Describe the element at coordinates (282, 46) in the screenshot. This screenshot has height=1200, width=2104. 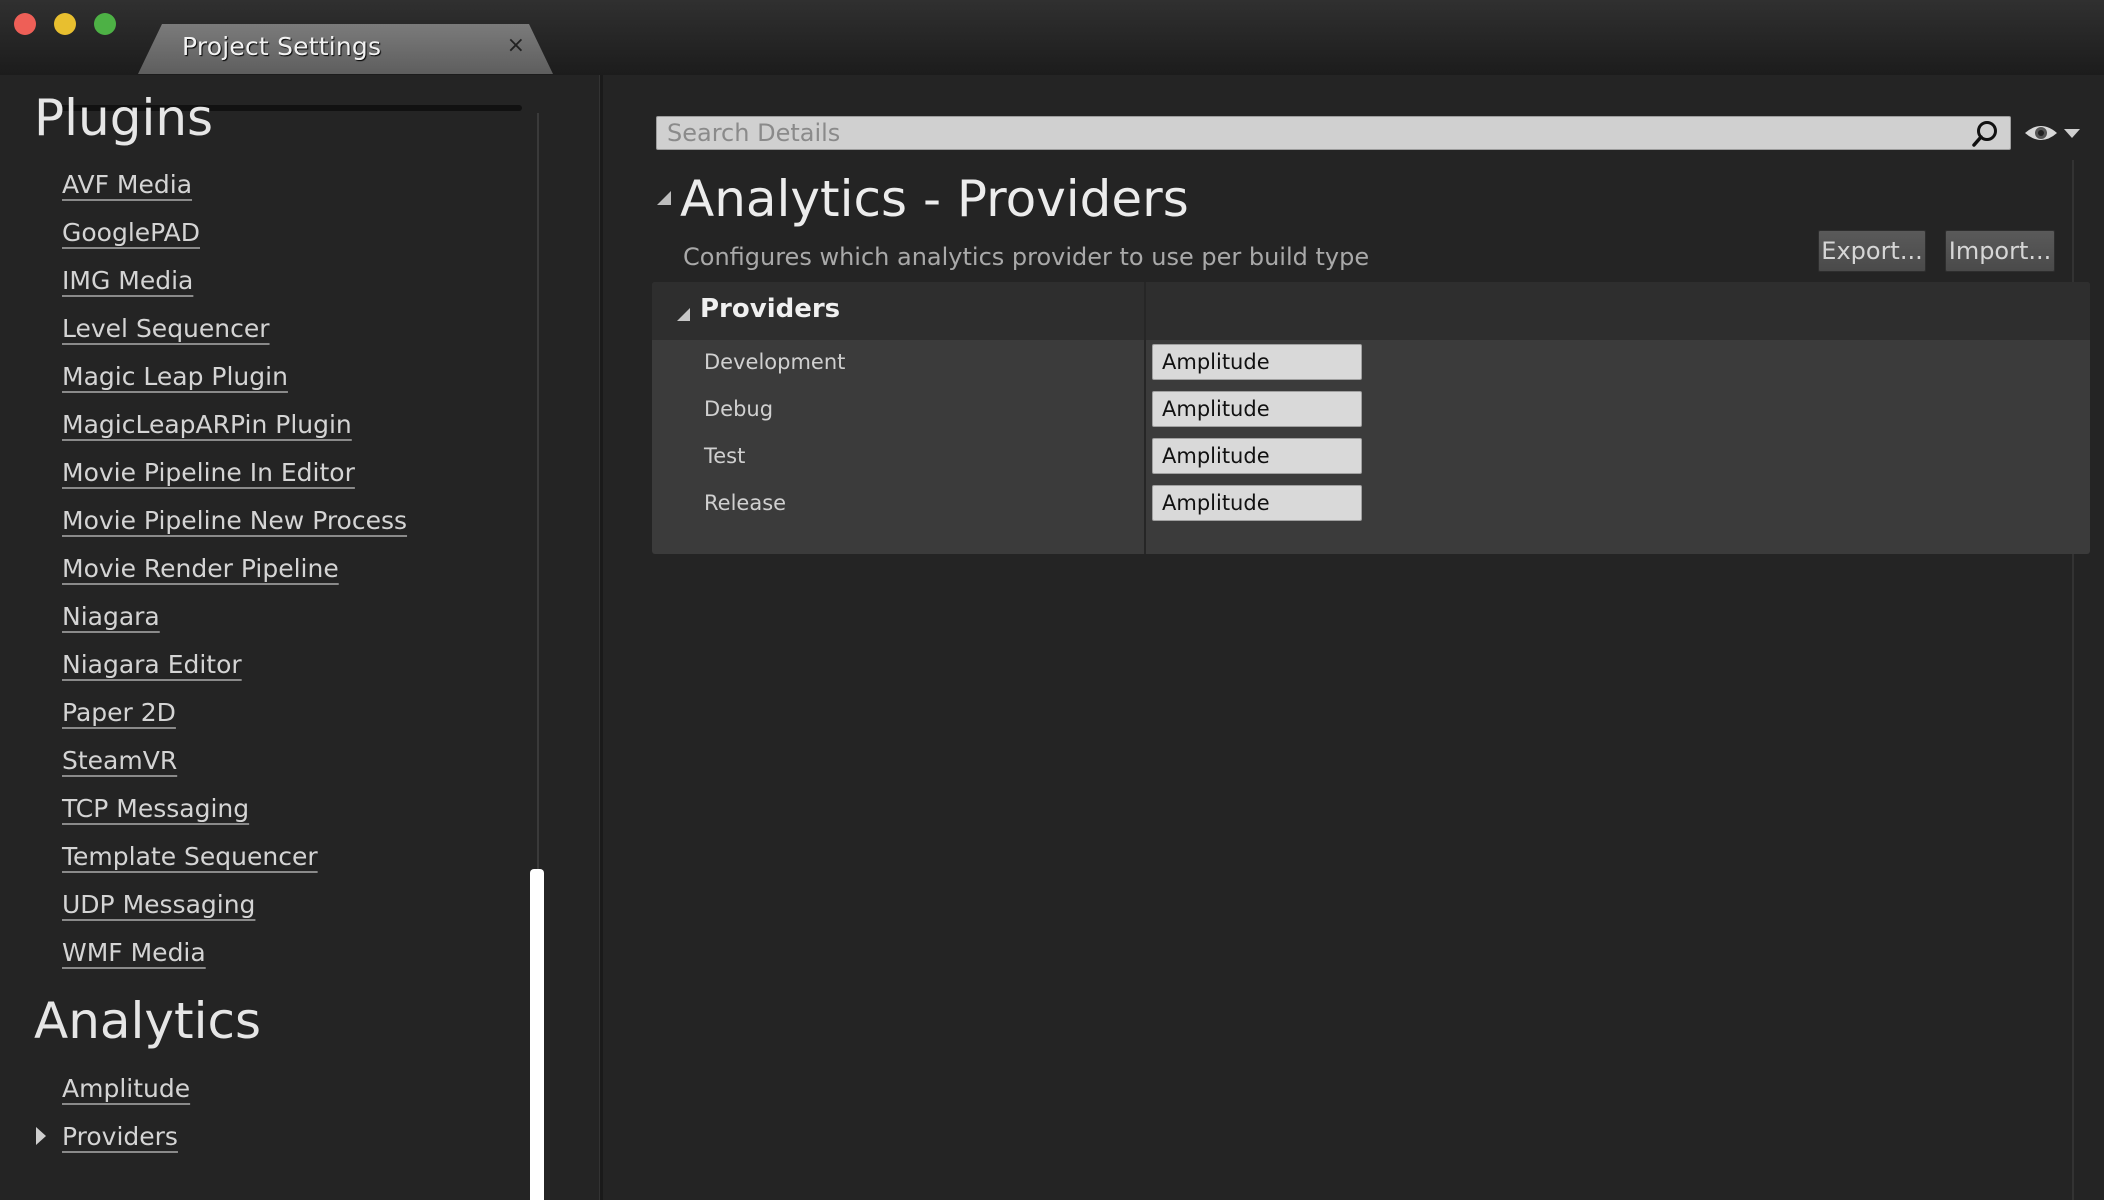
I see `tab-title: Project Settings` at that location.